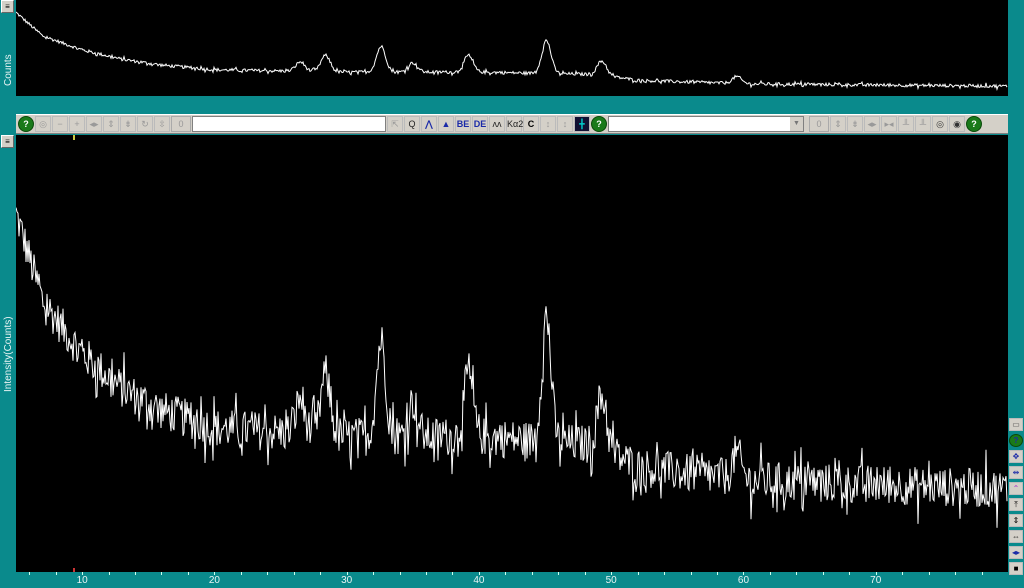  Describe the element at coordinates (1016, 472) in the screenshot. I see `split-icon: ⇹` at that location.